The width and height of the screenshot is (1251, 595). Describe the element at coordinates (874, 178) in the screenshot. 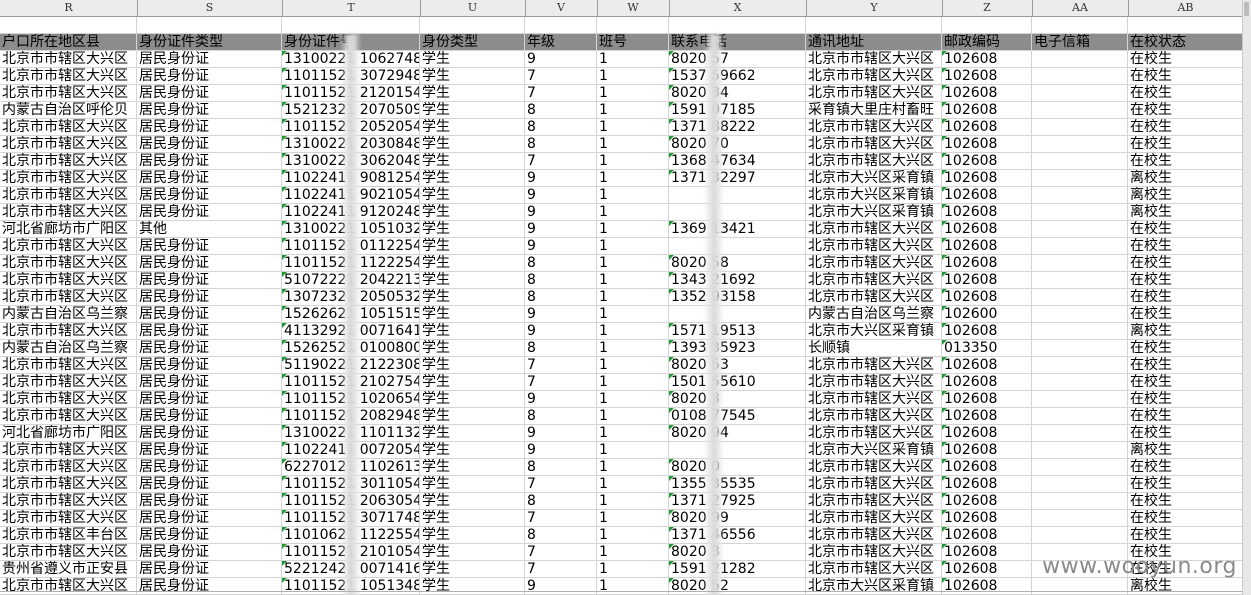

I see `table-cell: 北京市大兴区采育镇` at that location.